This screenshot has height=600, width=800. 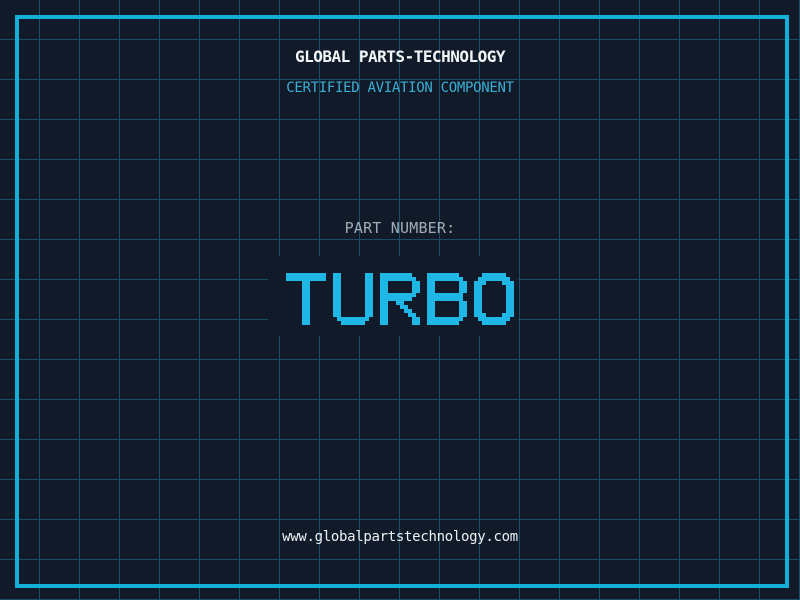 I want to click on part-number-label: PART NUMBER:, so click(x=400, y=228).